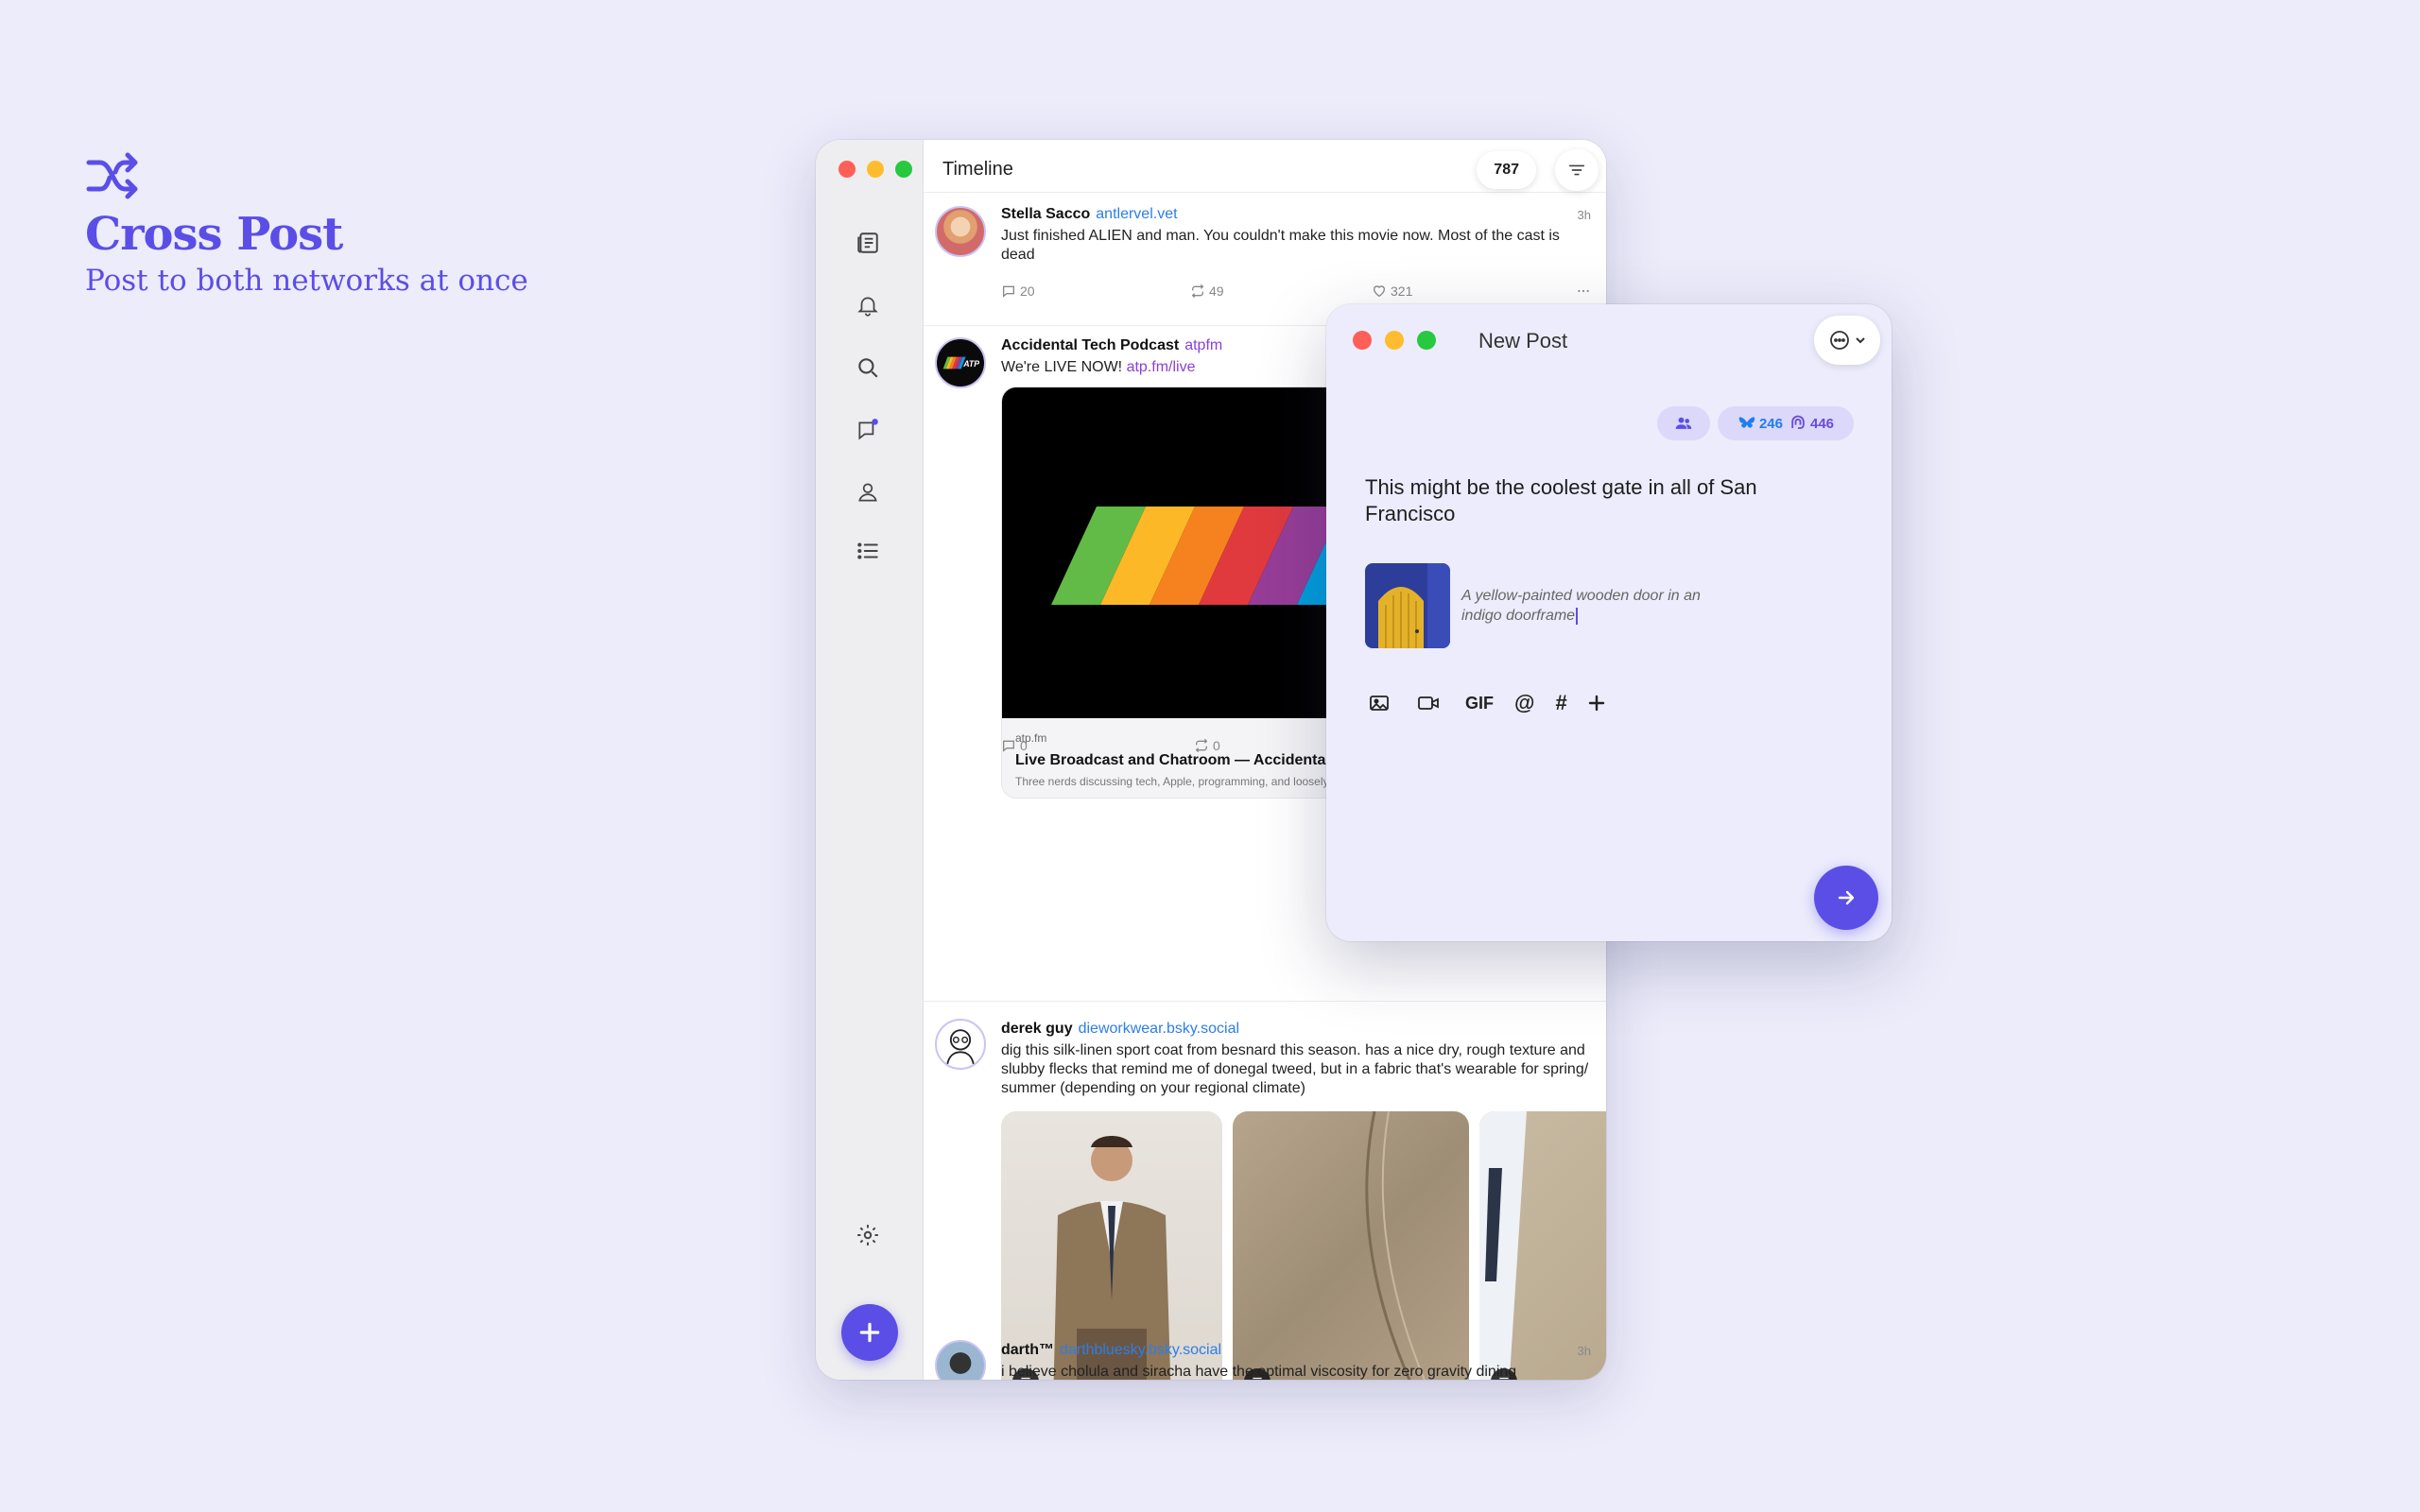 This screenshot has height=1512, width=2420. I want to click on more-options-button, so click(1596, 703).